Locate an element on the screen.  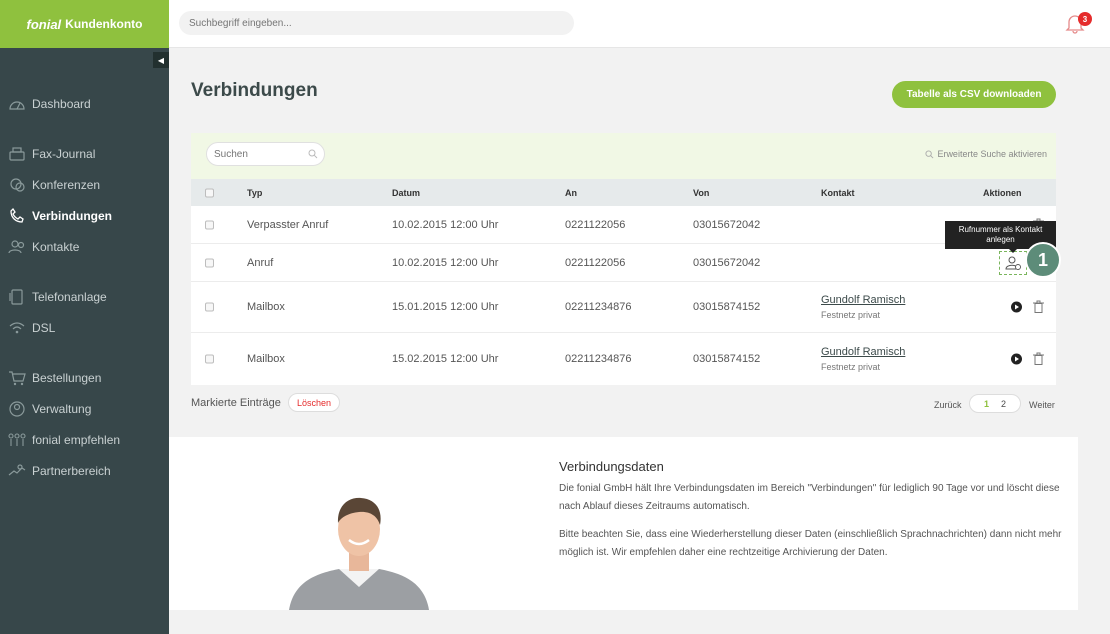
page-2-link: 2 is located at coordinates (1003, 404).